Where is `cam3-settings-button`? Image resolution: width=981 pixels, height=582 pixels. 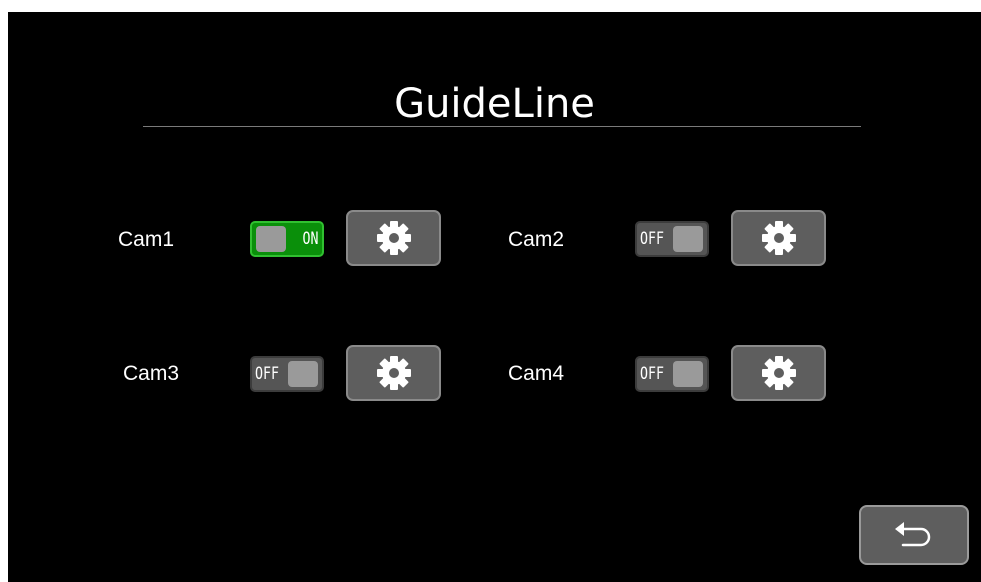 cam3-settings-button is located at coordinates (393, 373).